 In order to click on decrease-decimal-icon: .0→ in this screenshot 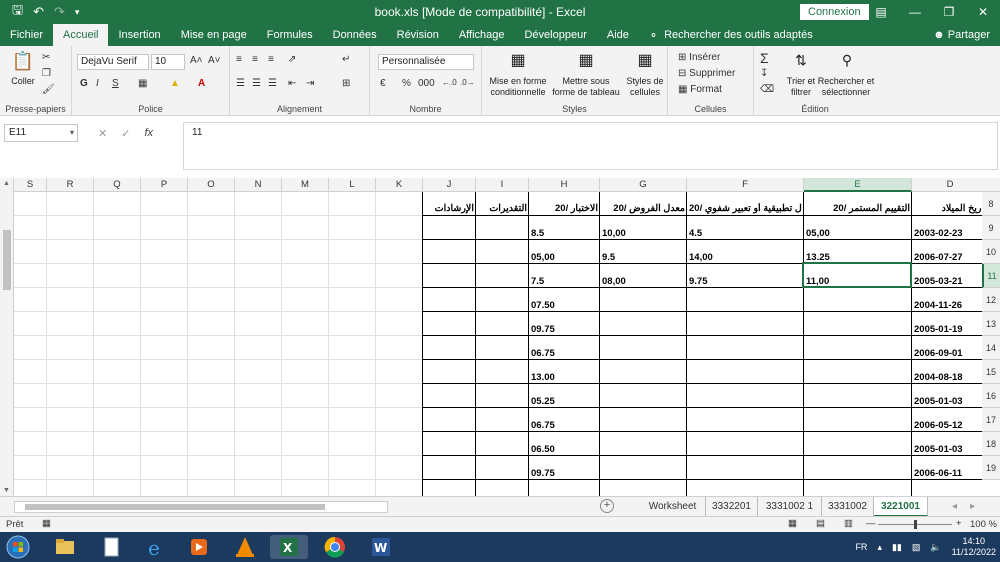, I will do `click(467, 82)`.